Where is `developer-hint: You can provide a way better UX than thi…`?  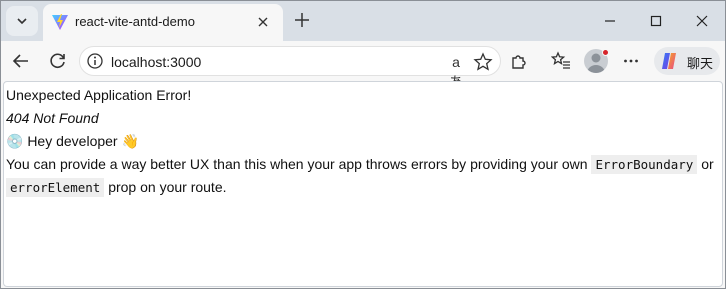 developer-hint: You can provide a way better UX than thi… is located at coordinates (364, 164).